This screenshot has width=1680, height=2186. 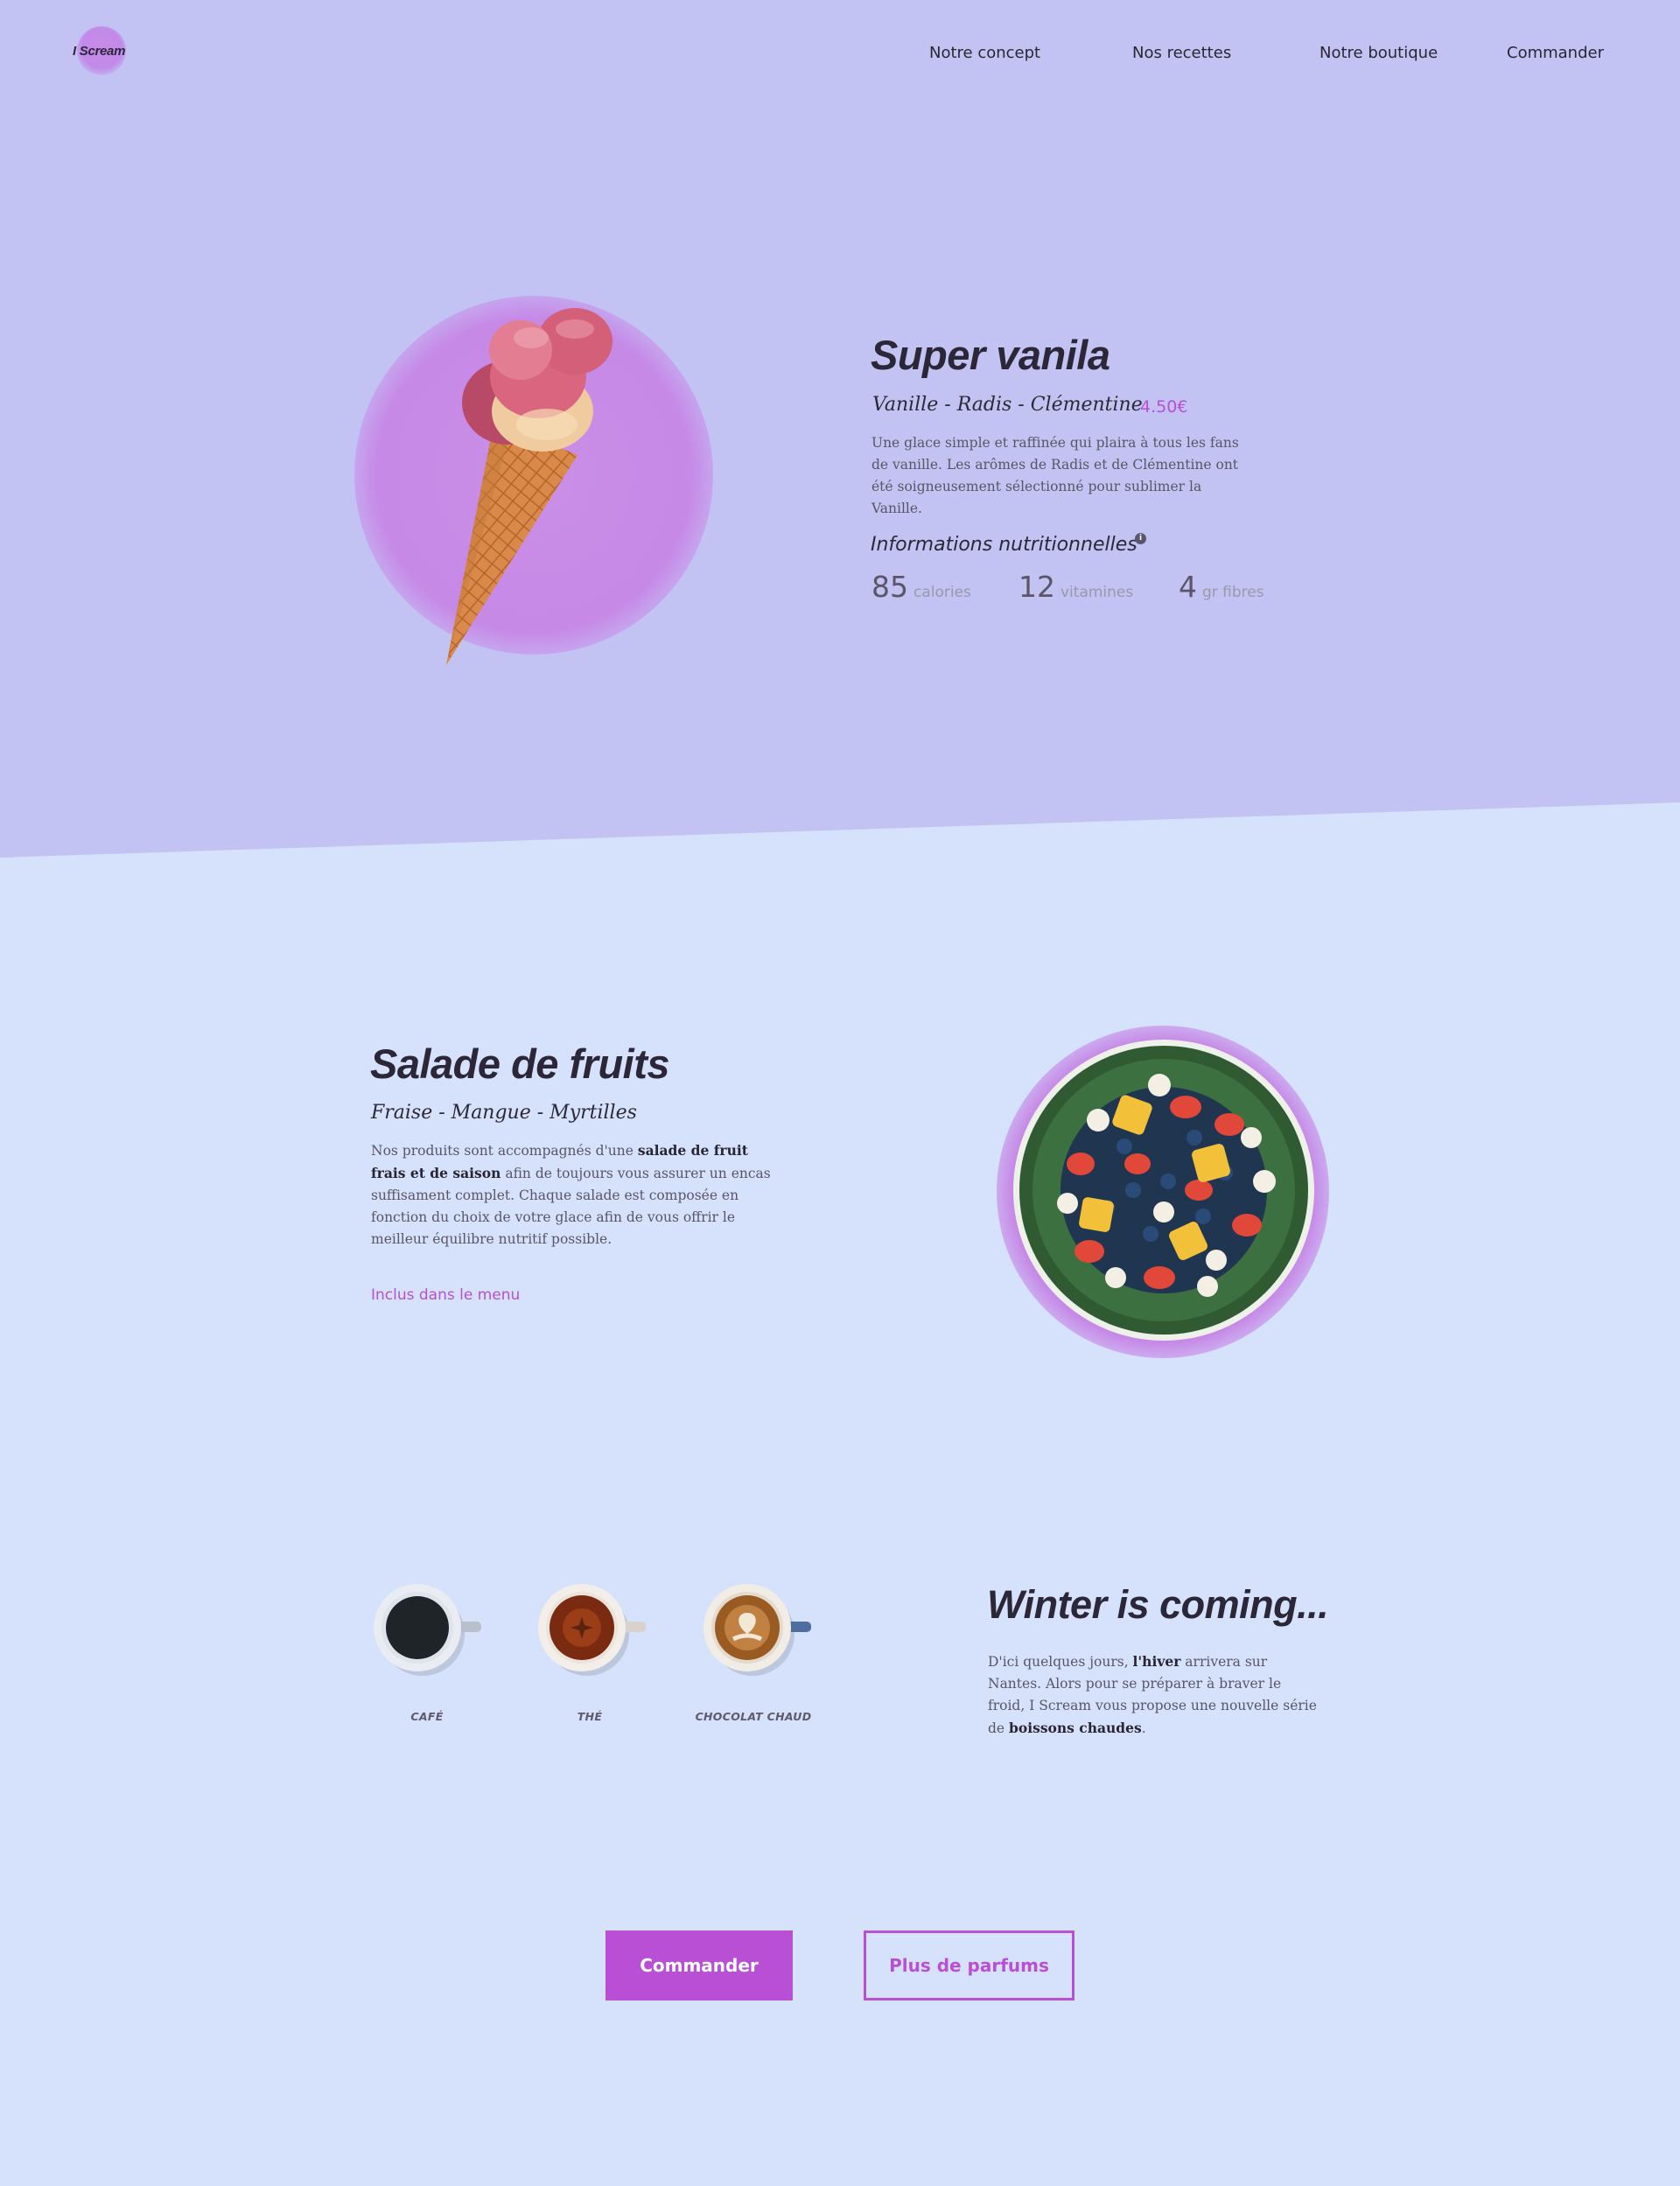 I want to click on order-button: Commander, so click(x=699, y=1965).